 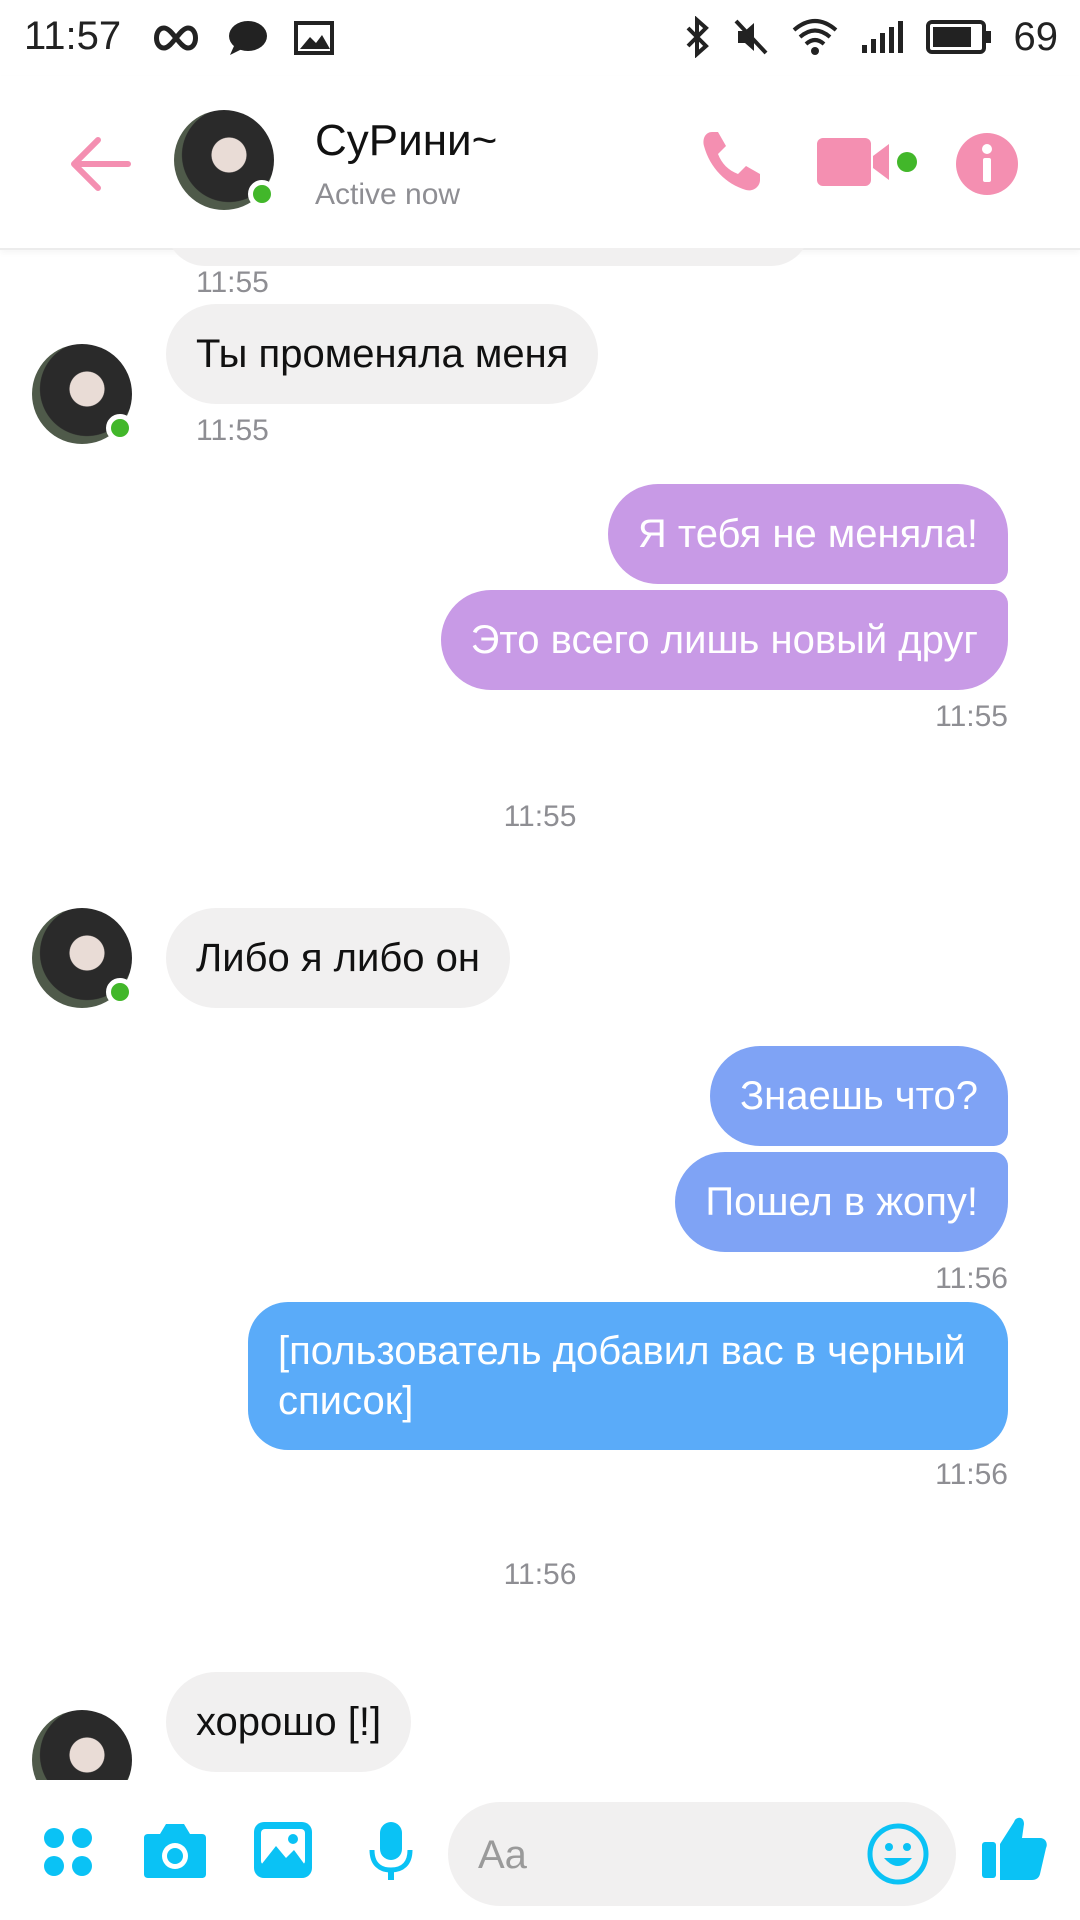 I want to click on status-left-icons, so click(x=242, y=38).